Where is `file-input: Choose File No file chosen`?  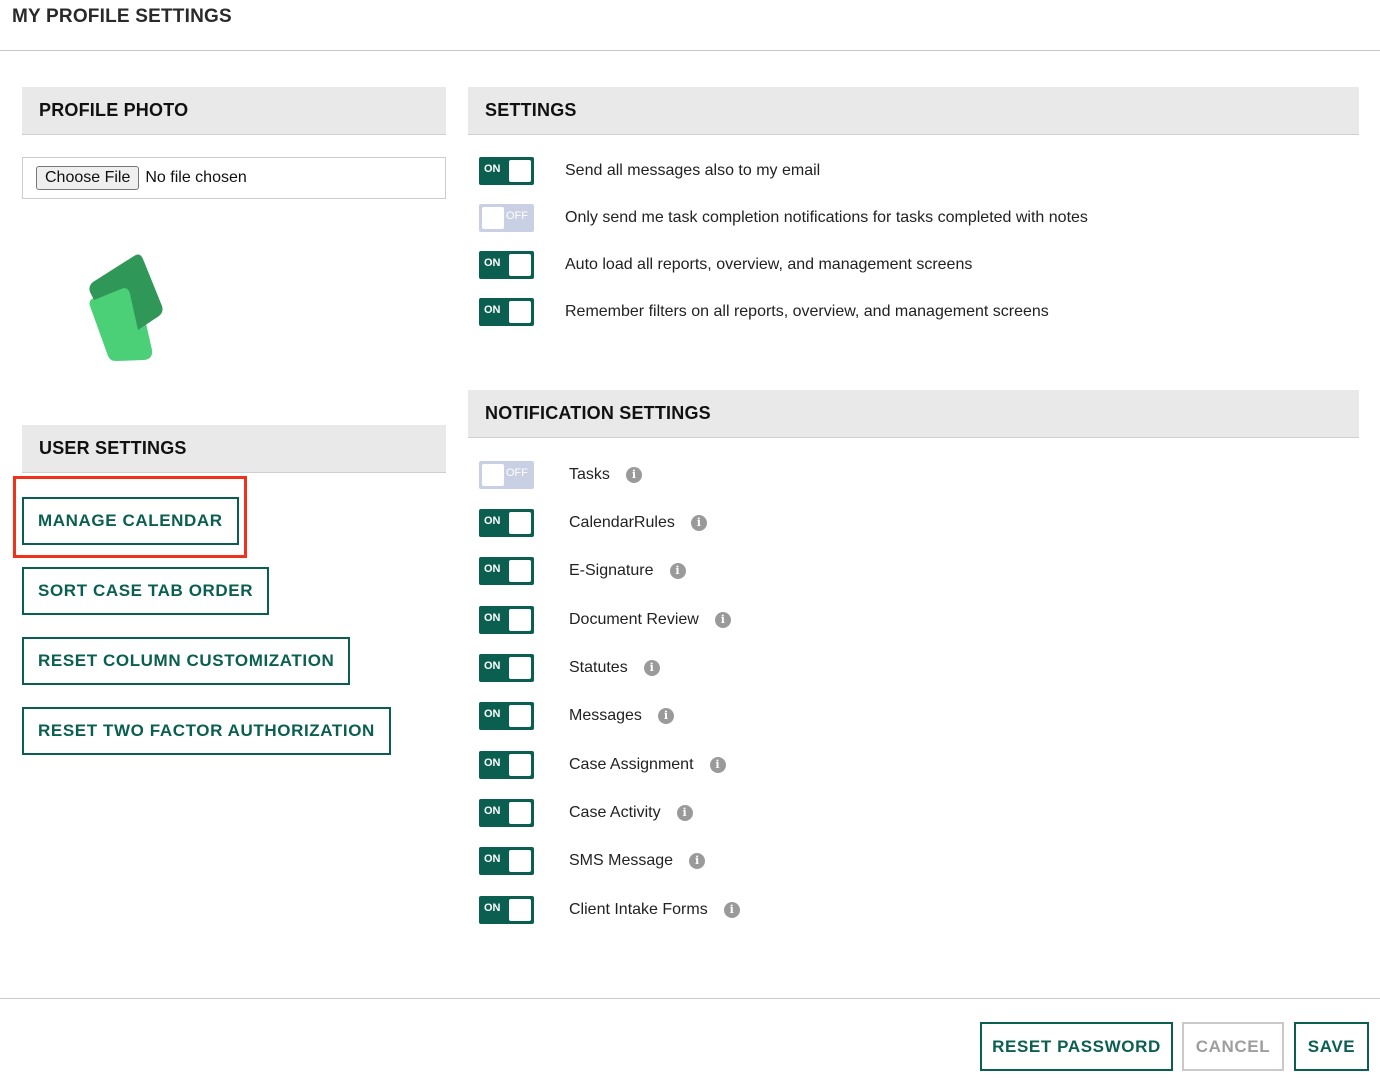
file-input: Choose File No file chosen is located at coordinates (234, 178).